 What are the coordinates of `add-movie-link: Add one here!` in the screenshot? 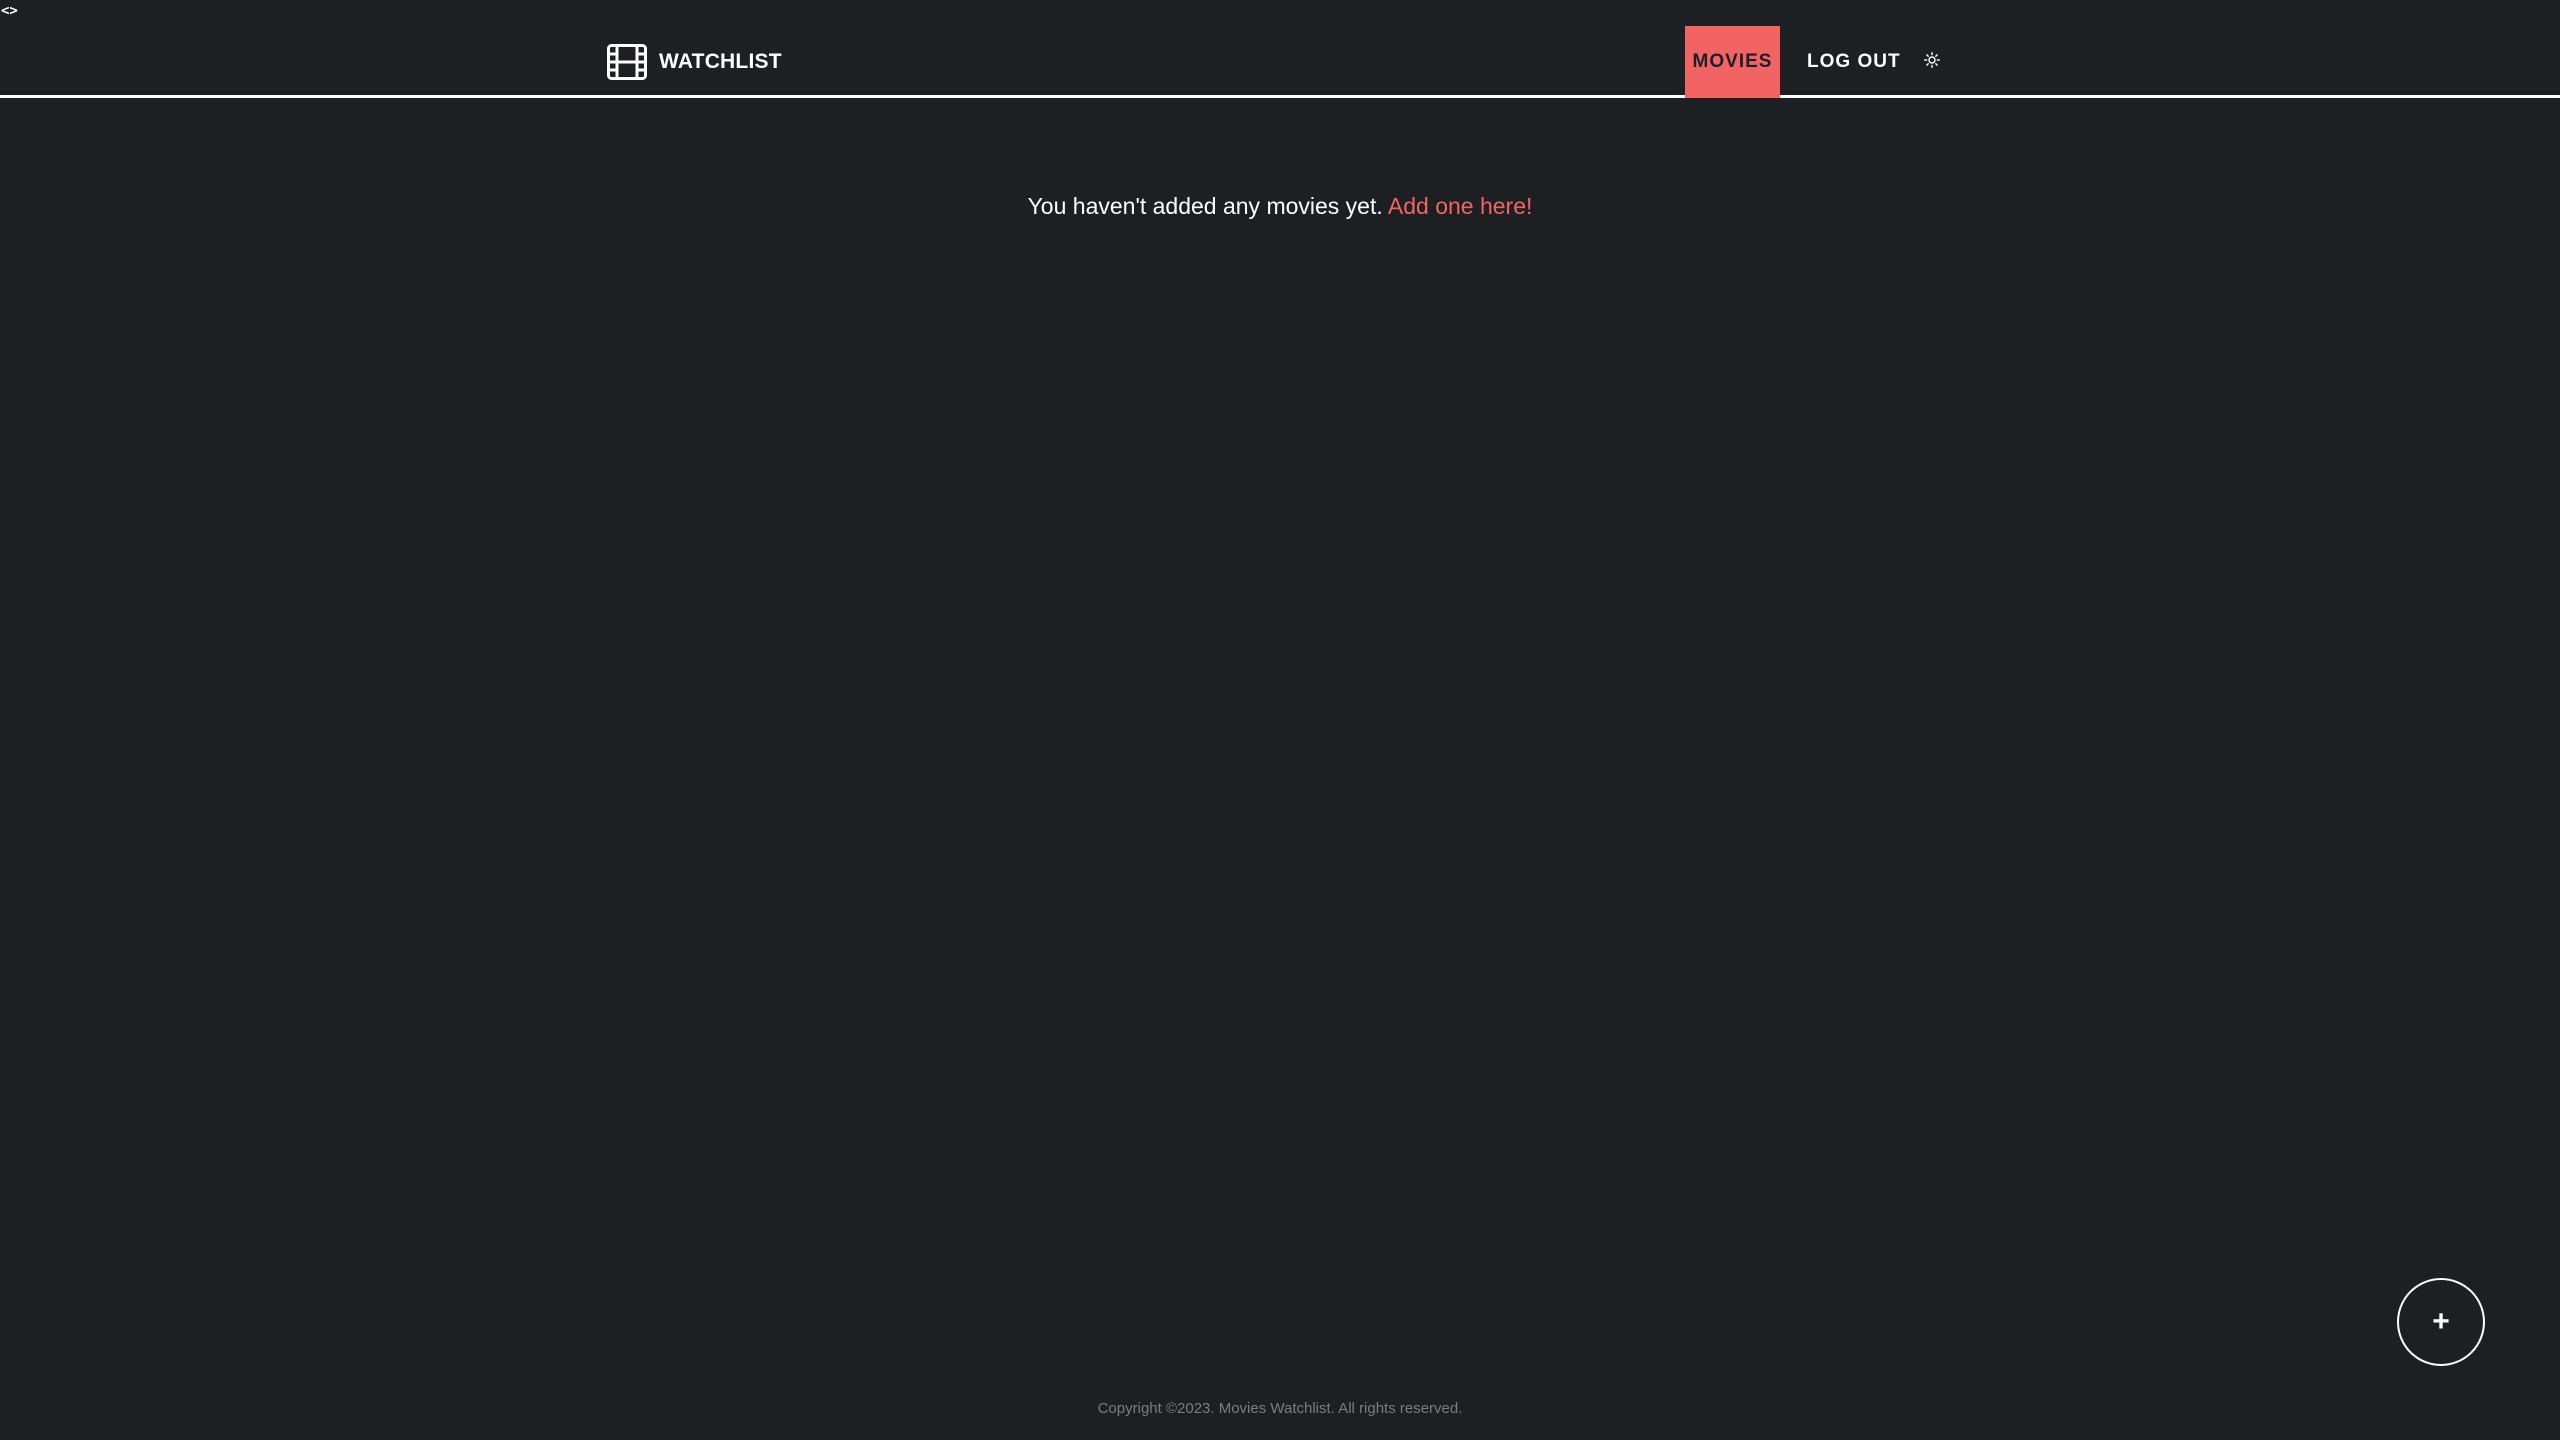 It's located at (1460, 206).